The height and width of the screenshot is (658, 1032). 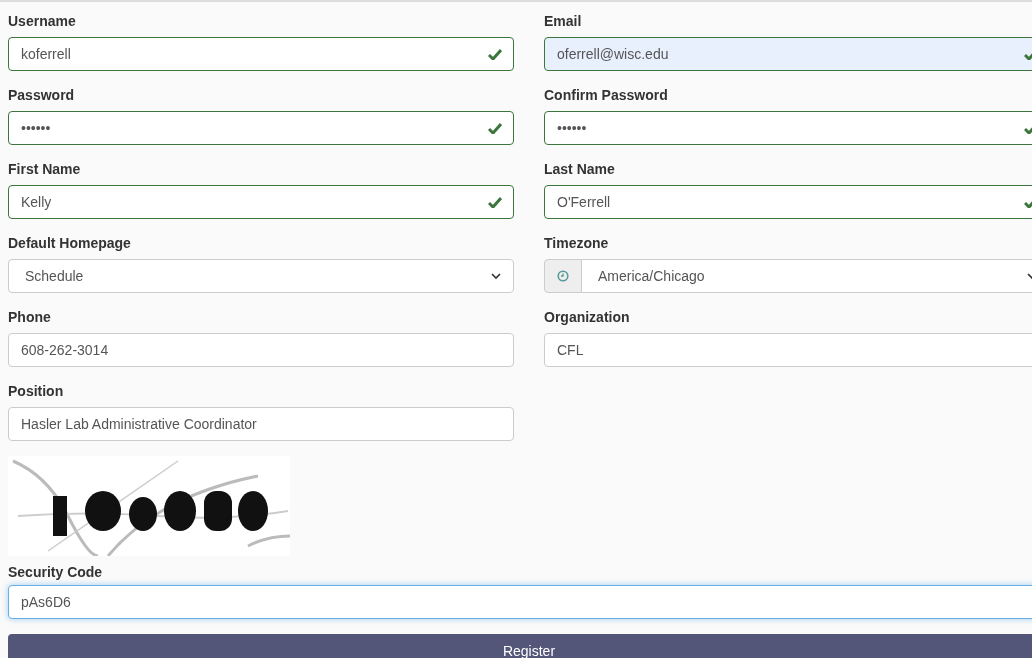 What do you see at coordinates (261, 54) in the screenshot?
I see `input-field: koferrell` at bounding box center [261, 54].